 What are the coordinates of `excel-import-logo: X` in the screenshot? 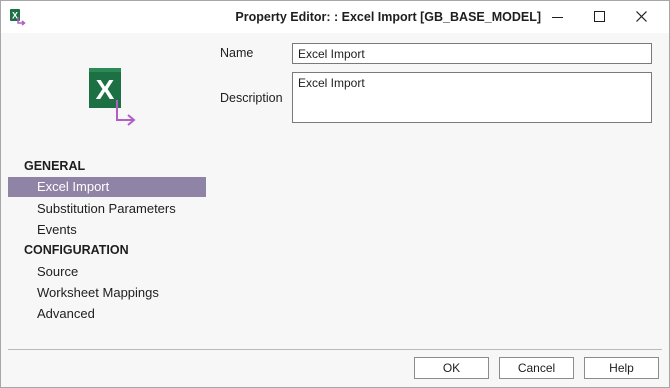 It's located at (112, 97).